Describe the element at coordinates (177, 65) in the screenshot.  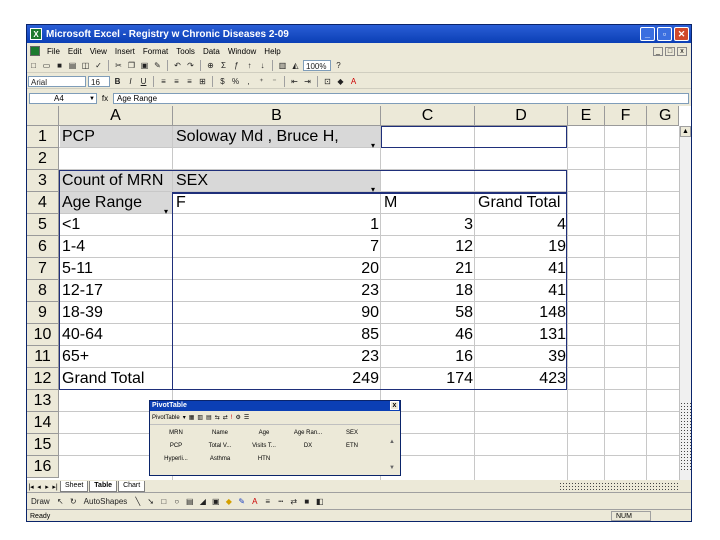
I see `undo-icon: ↶` at that location.